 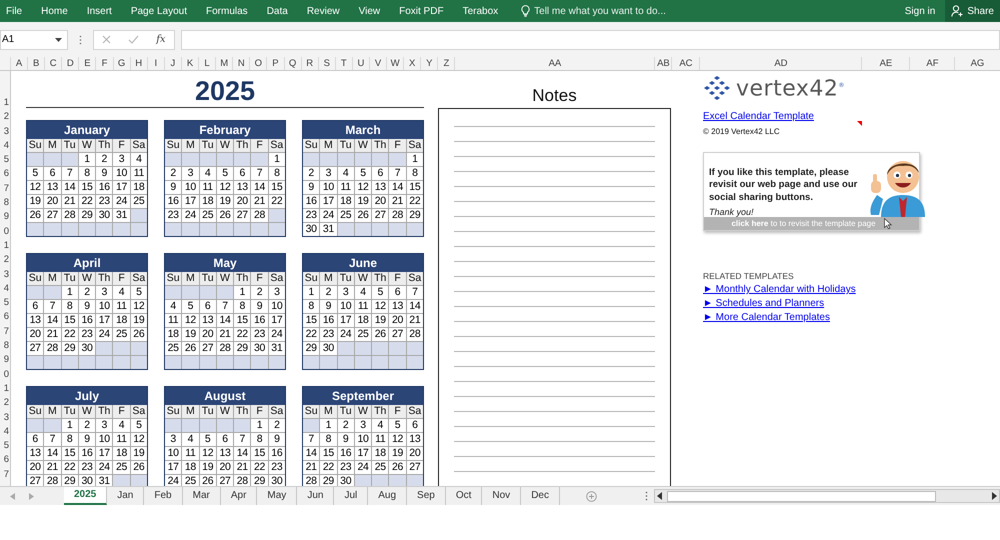 I want to click on day-cell: 6, so click(x=52, y=173).